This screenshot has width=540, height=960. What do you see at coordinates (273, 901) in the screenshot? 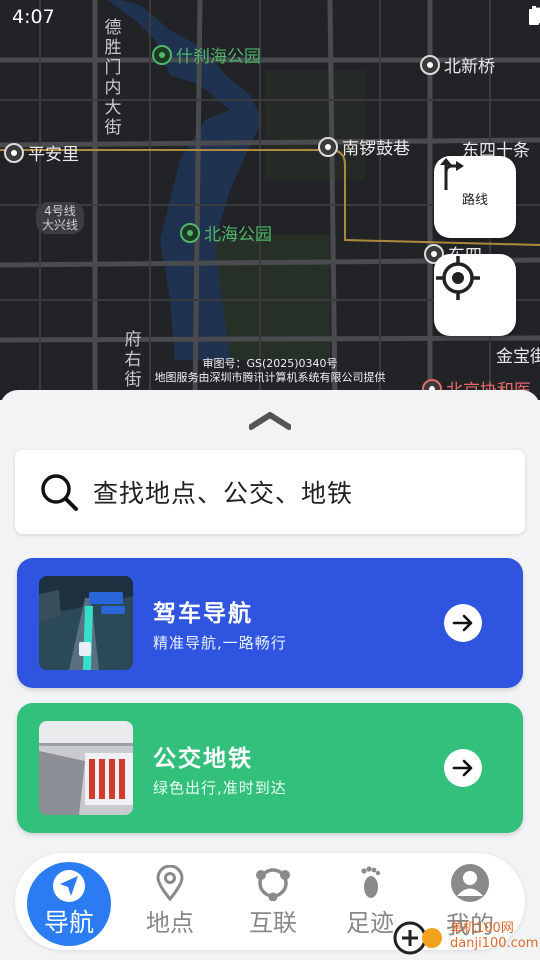
I see `tab-connect: 互联` at bounding box center [273, 901].